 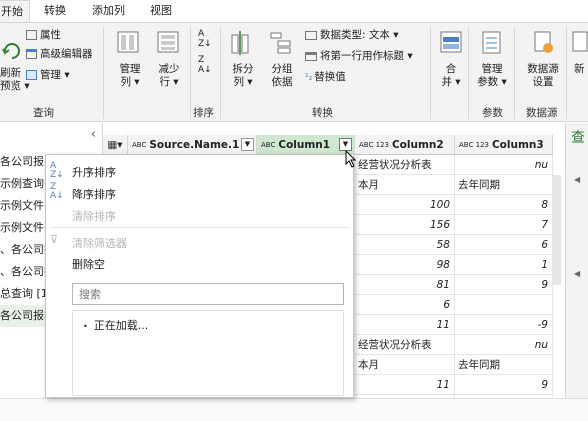 I want to click on grid-cell: -9, so click(x=504, y=325).